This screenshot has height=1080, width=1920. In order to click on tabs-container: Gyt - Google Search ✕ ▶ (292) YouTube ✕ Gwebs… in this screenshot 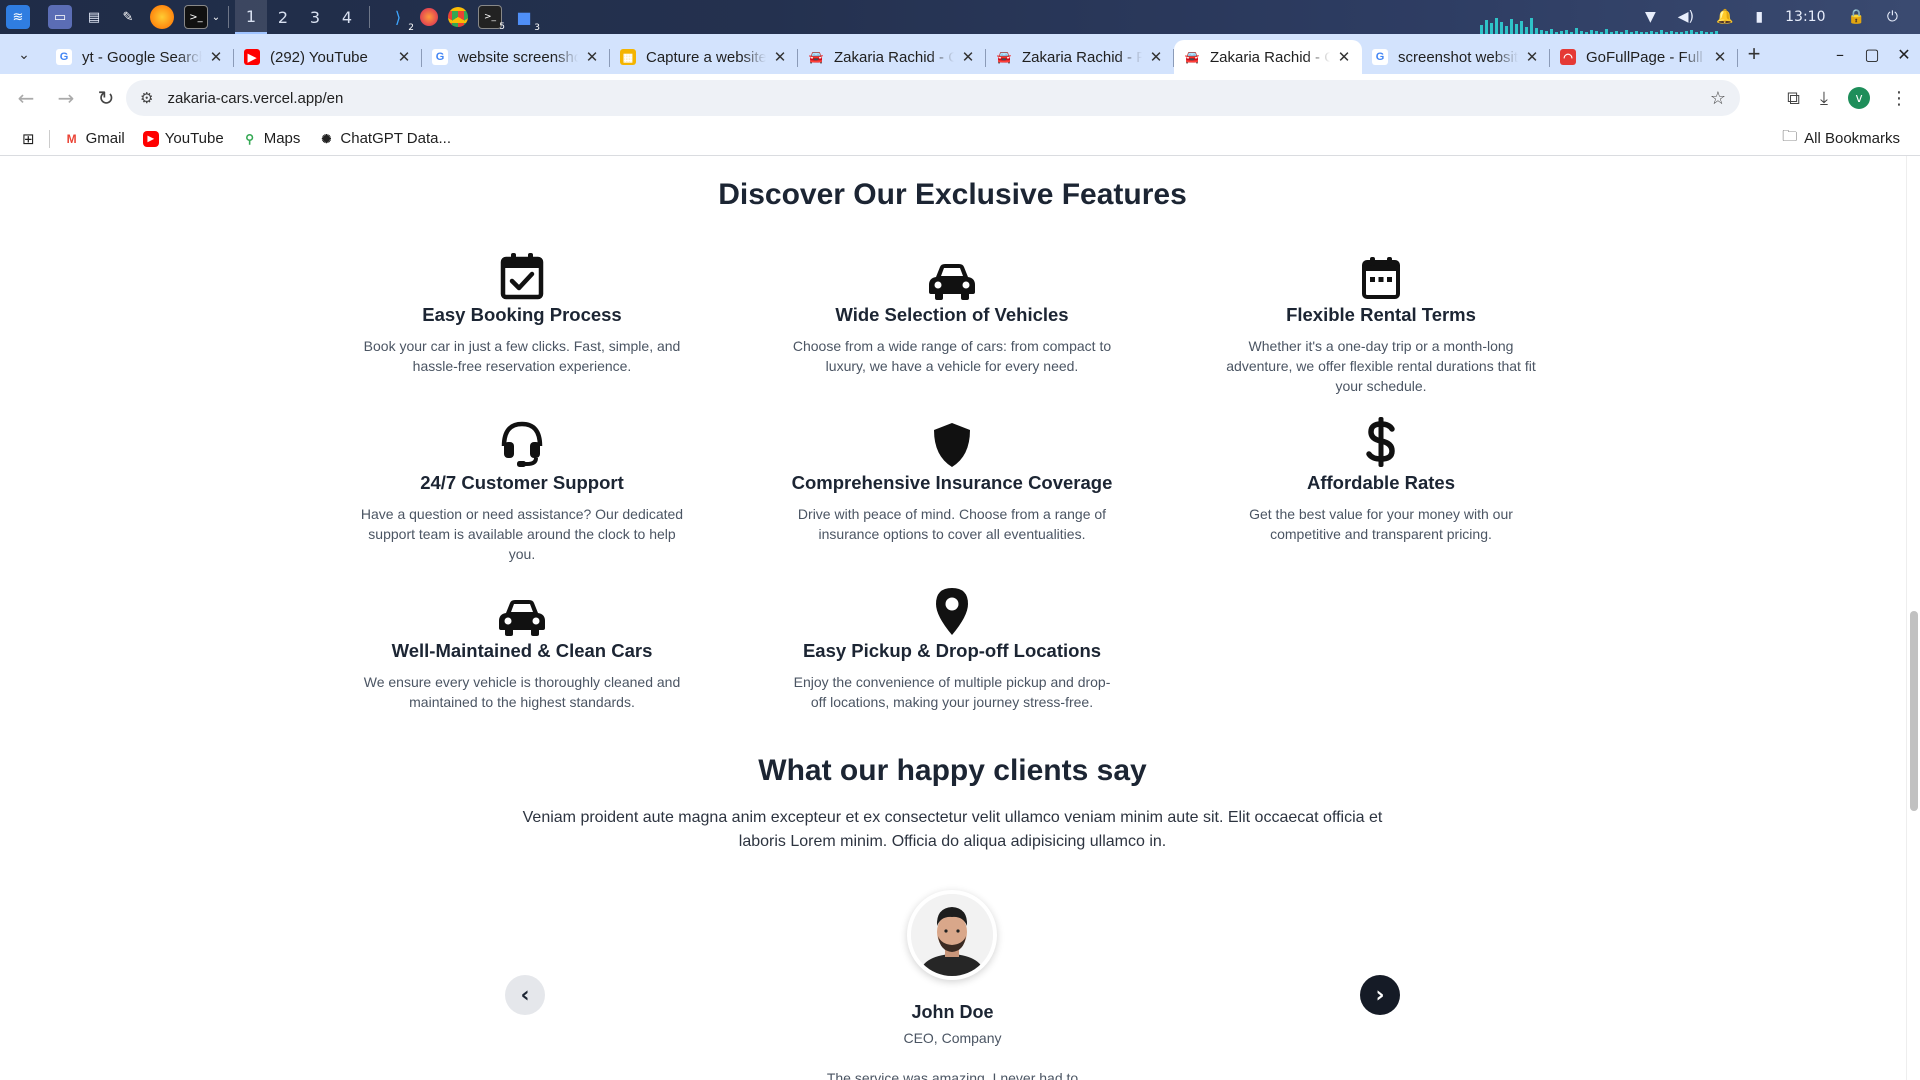, I will do `click(892, 54)`.